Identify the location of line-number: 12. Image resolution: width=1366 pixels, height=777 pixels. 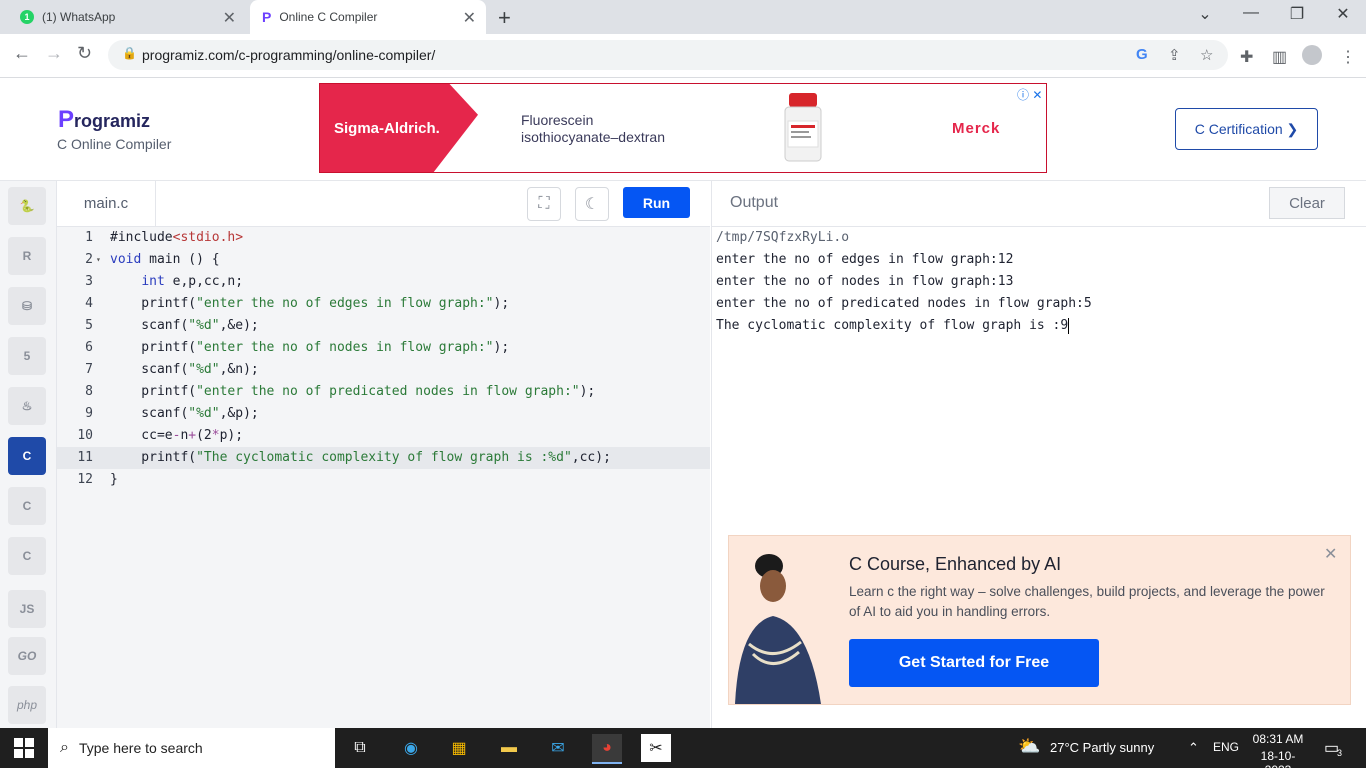
(85, 479).